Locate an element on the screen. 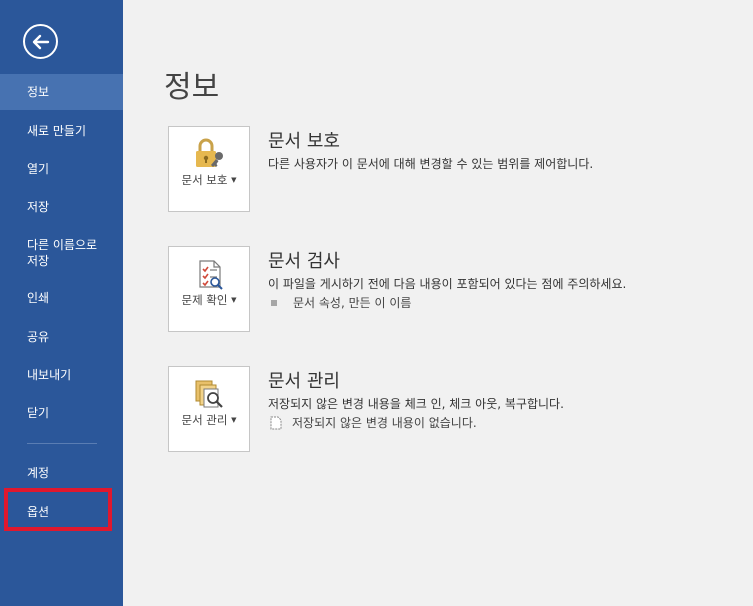  sidebar-item-label: 인쇄 is located at coordinates (38, 298).